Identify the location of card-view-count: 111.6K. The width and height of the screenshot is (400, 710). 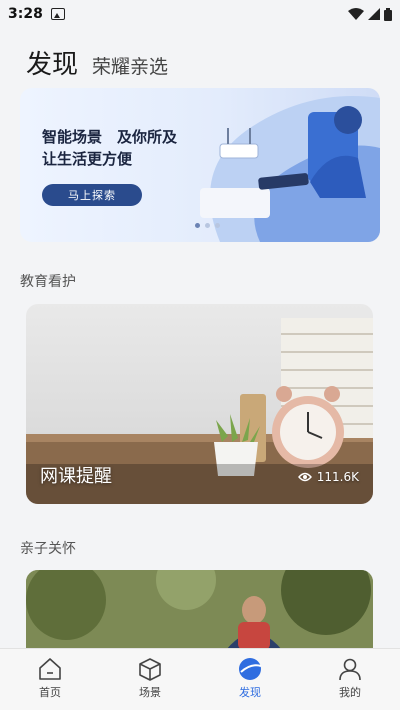
(328, 477).